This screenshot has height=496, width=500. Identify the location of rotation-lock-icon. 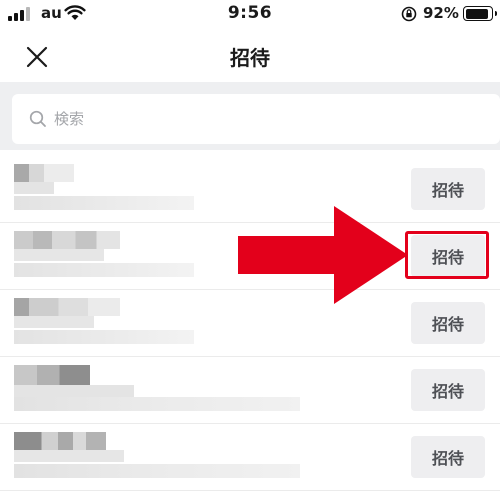
(409, 14).